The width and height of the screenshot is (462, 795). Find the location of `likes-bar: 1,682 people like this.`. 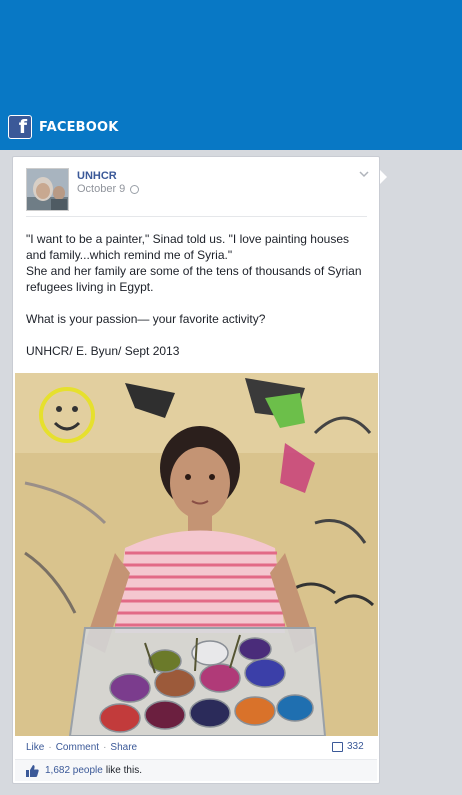

likes-bar: 1,682 people like this. is located at coordinates (196, 770).